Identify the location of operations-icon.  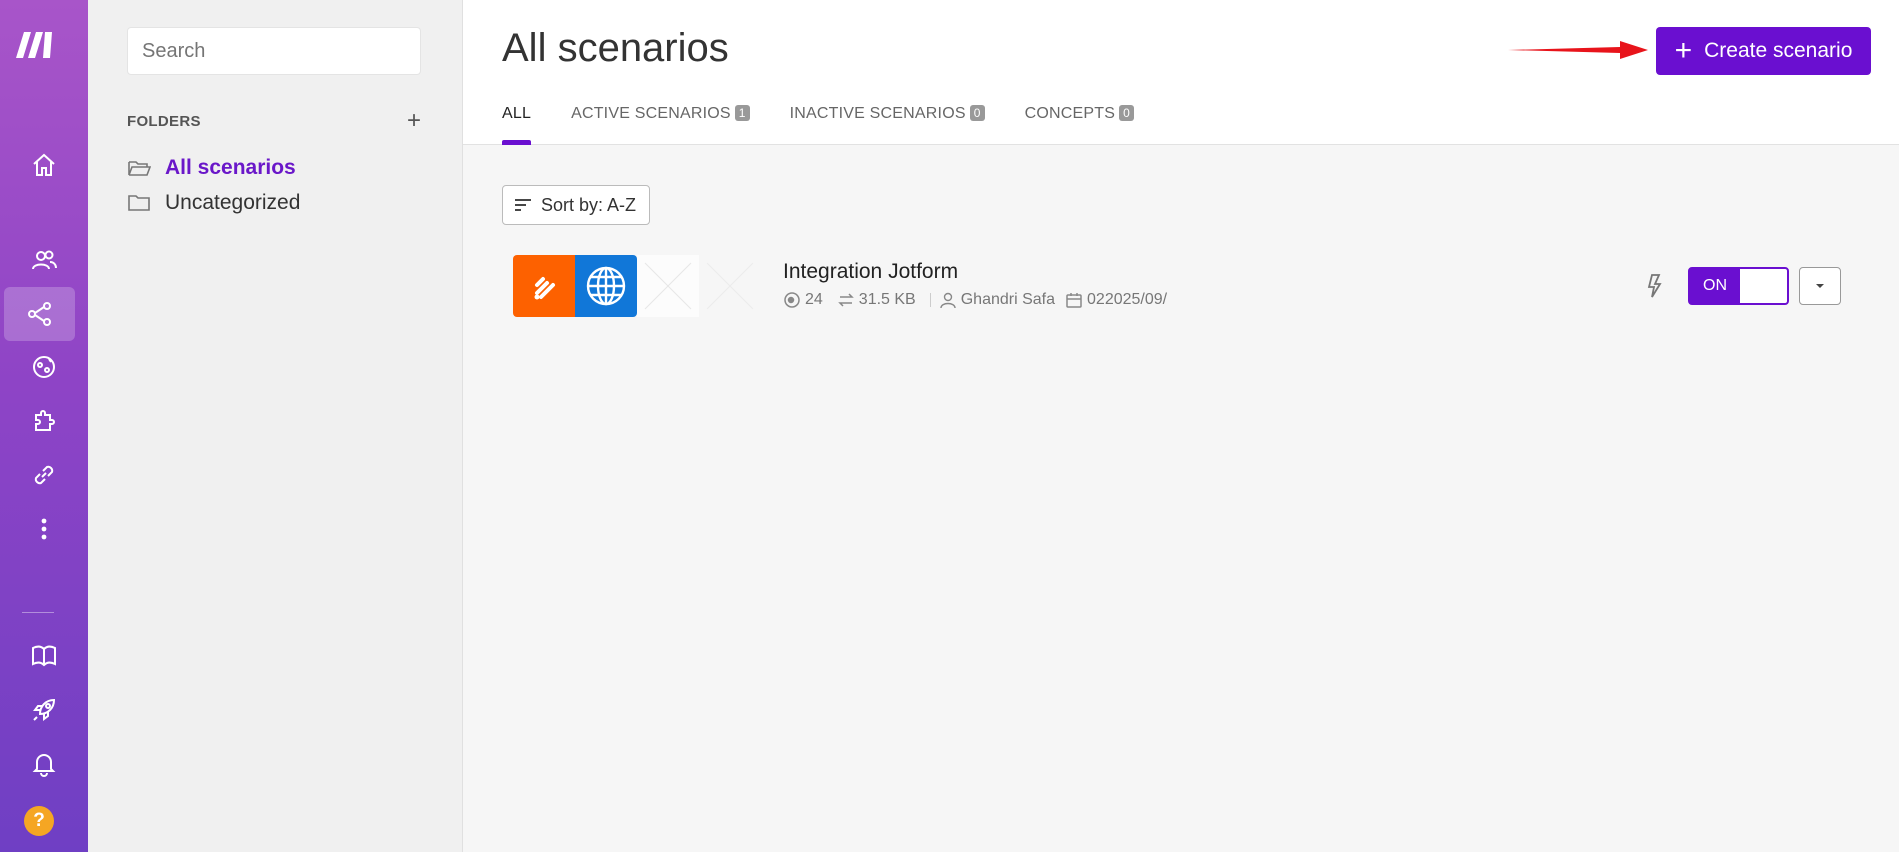
(792, 300).